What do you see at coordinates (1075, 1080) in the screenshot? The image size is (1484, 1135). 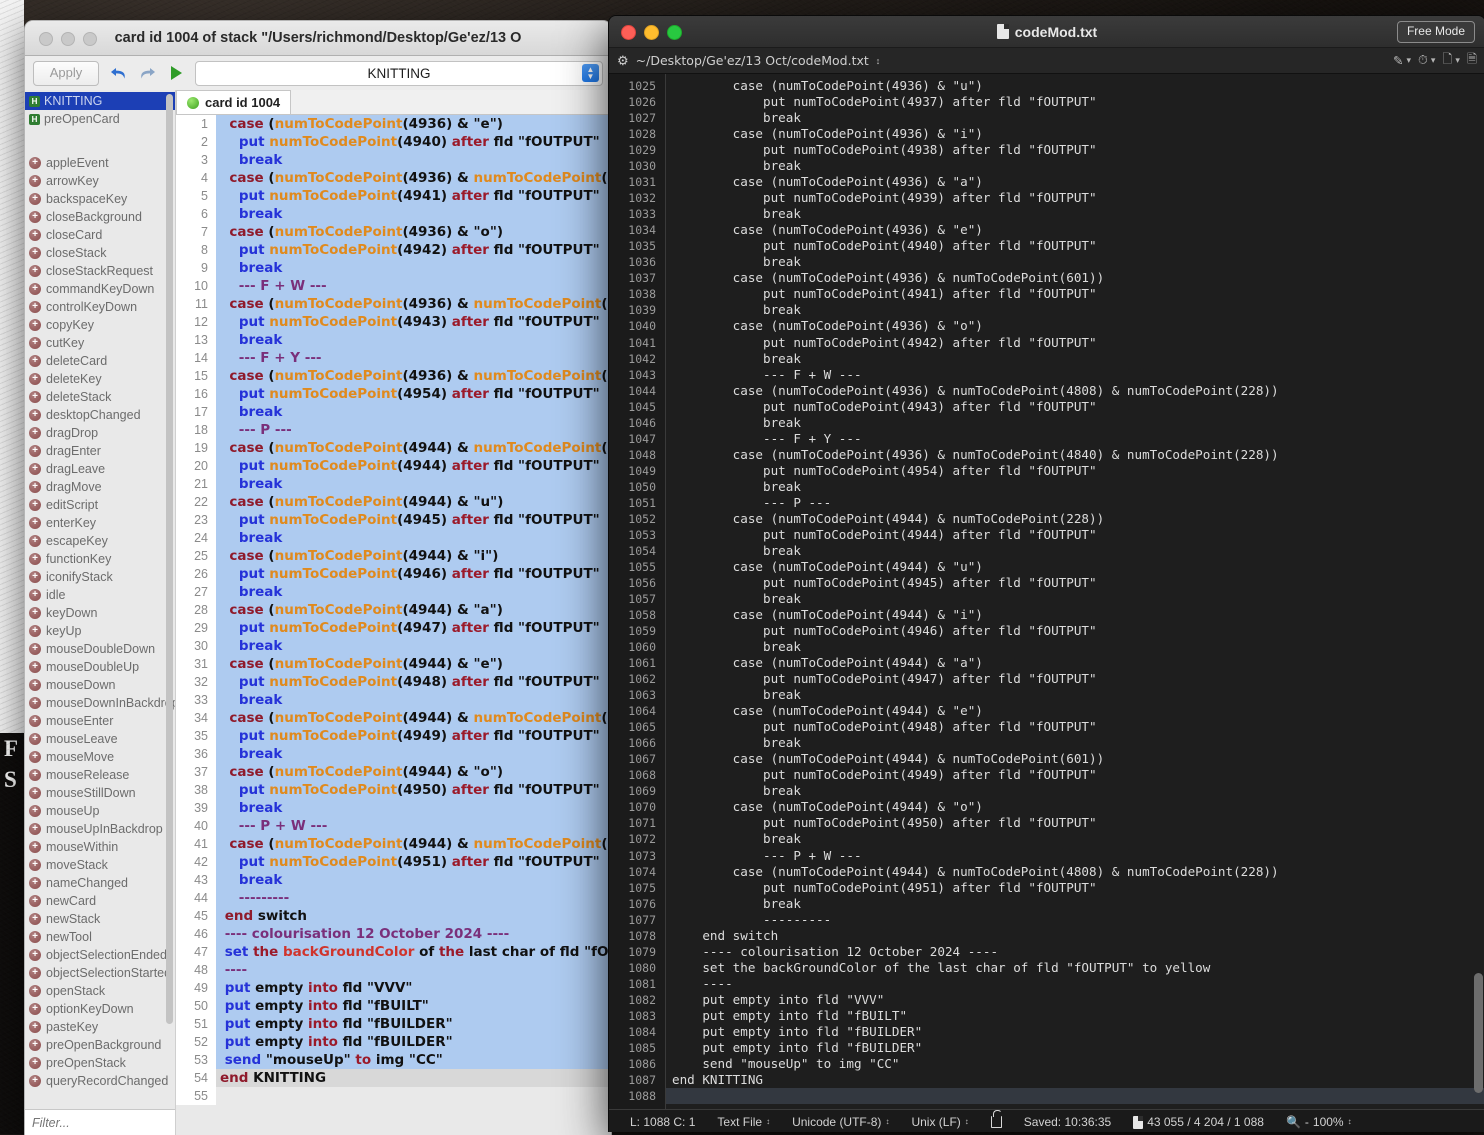 I see `code-line: end KNITTING` at bounding box center [1075, 1080].